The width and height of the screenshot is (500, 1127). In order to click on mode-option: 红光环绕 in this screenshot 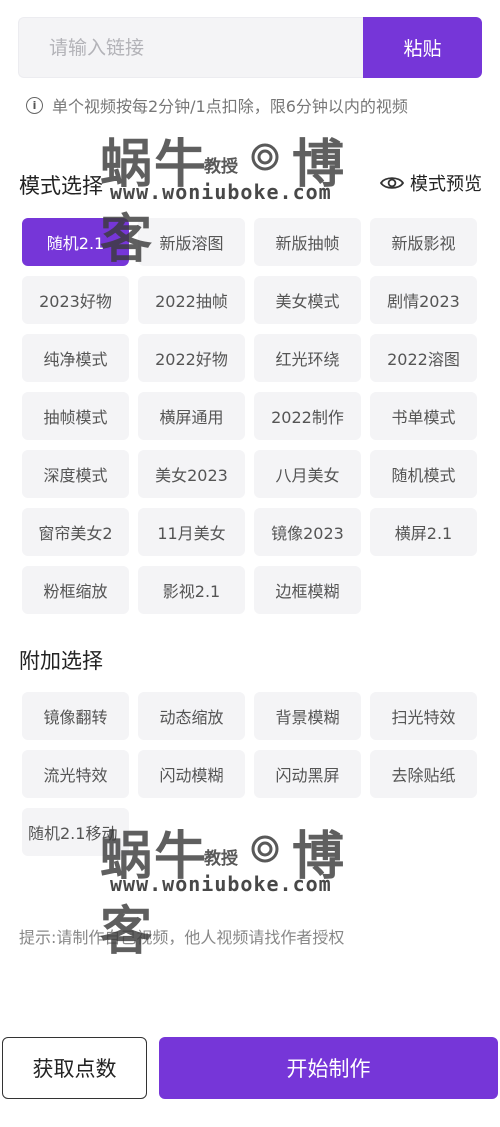, I will do `click(307, 358)`.